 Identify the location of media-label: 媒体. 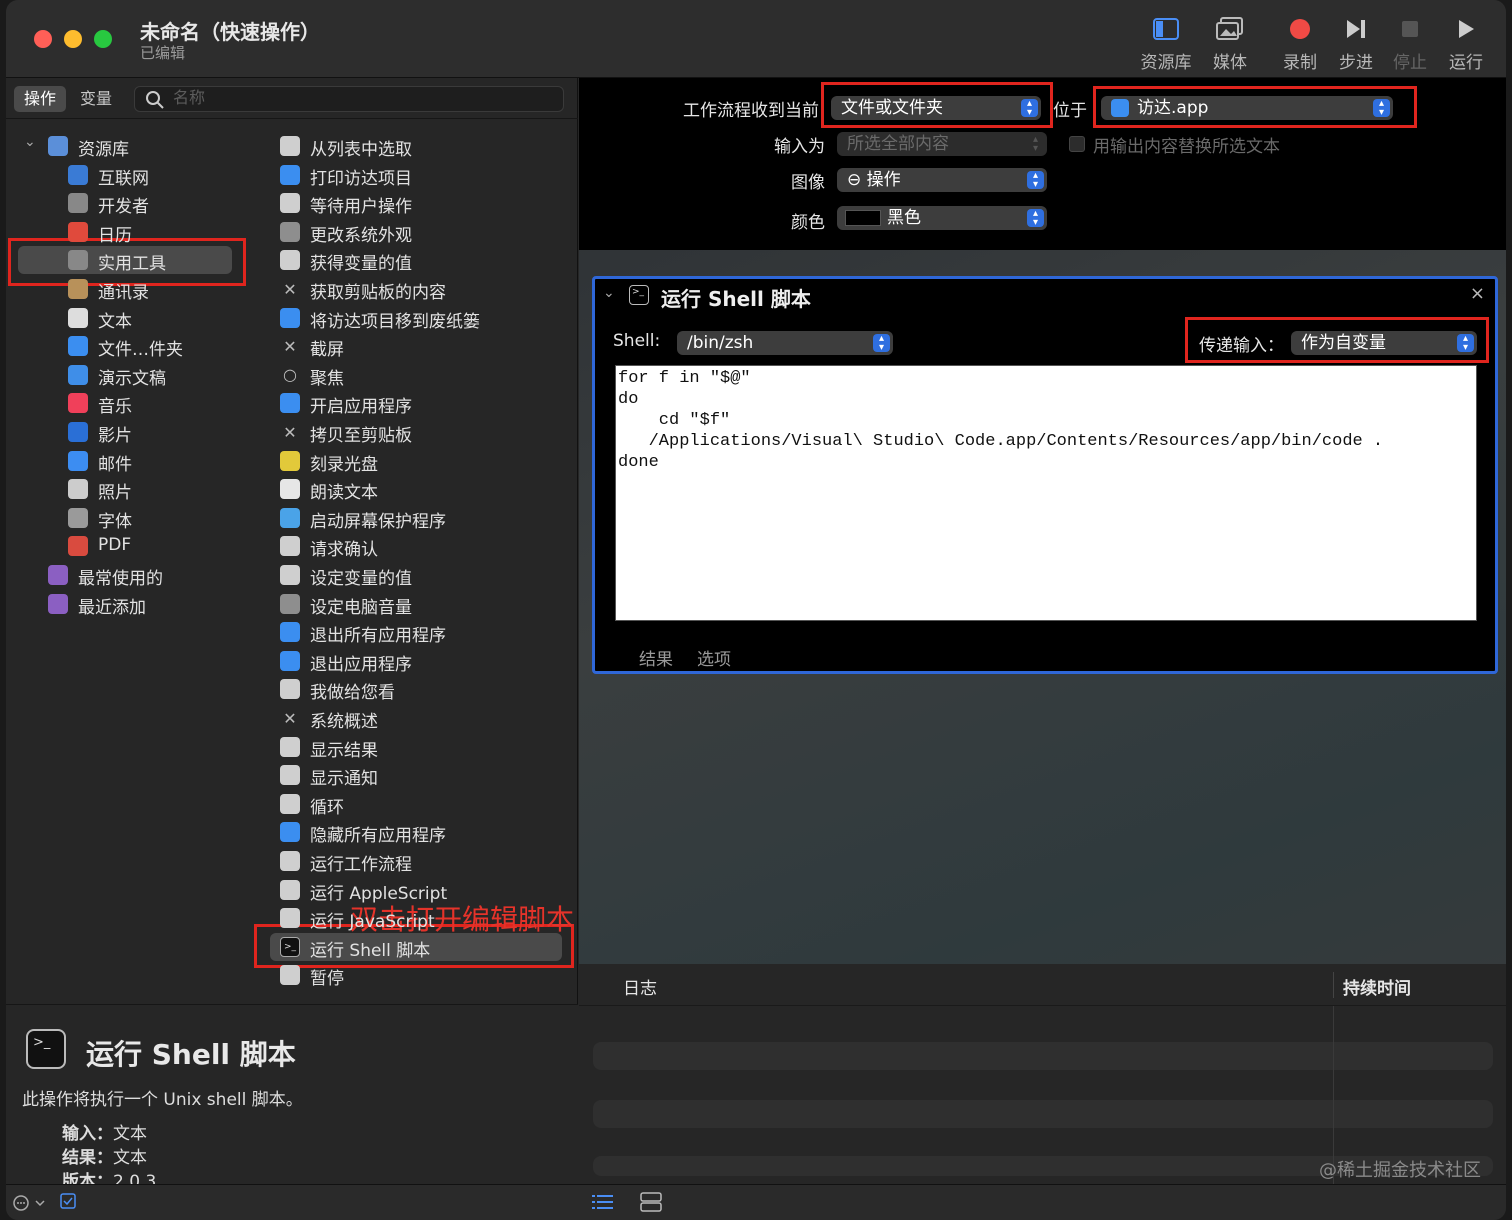
(1230, 63).